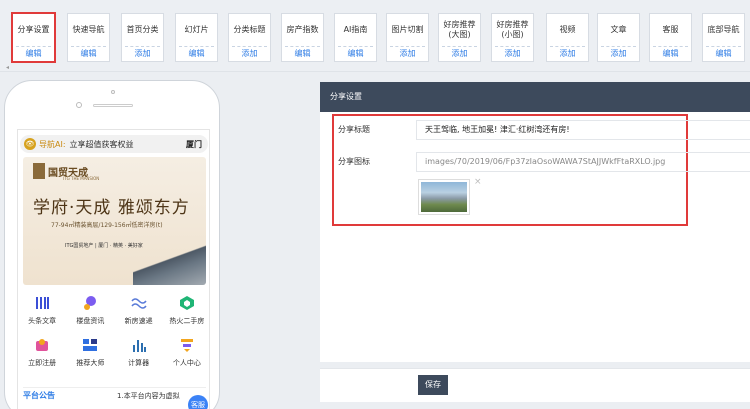  What do you see at coordinates (139, 345) in the screenshot?
I see `chart-icon` at bounding box center [139, 345].